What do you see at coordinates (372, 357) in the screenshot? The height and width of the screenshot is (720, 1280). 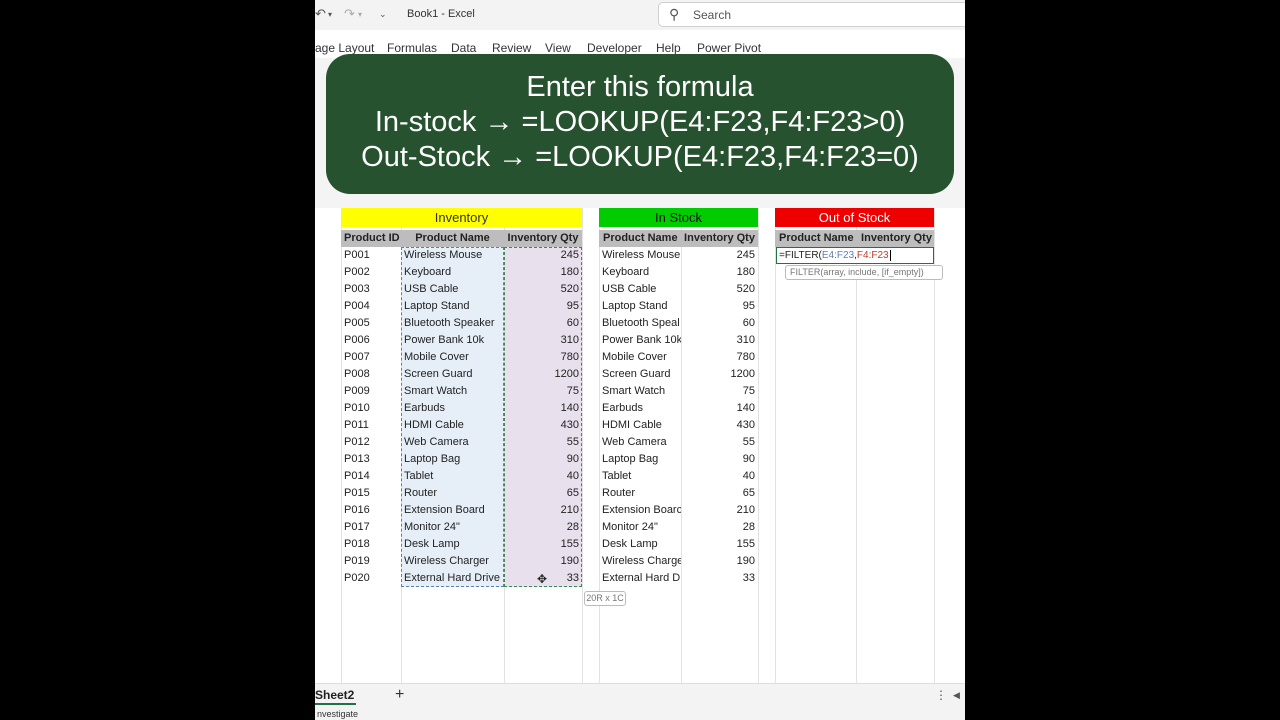 I see `product-id-cell: P007` at bounding box center [372, 357].